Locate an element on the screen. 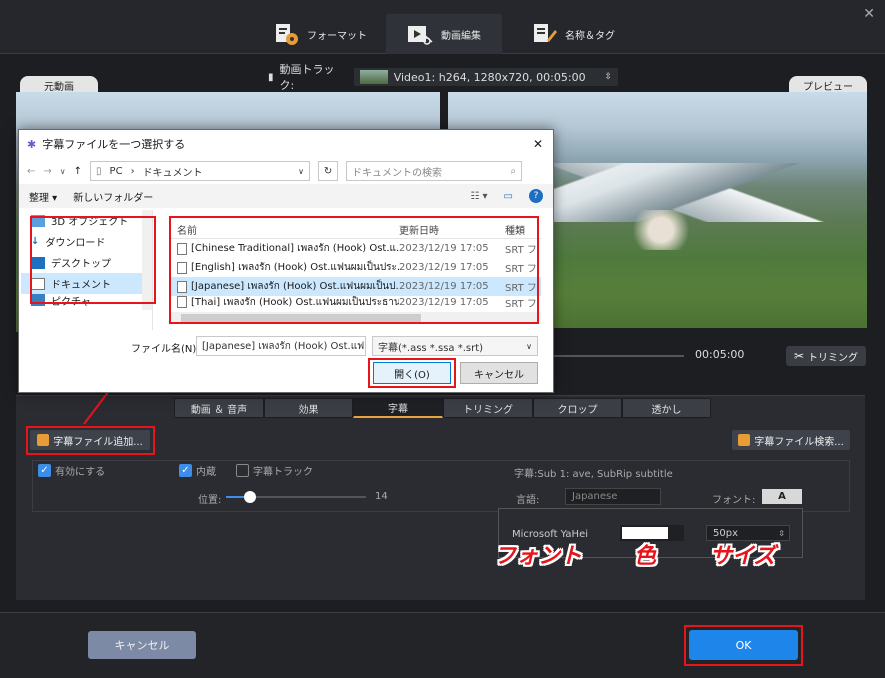 The image size is (885, 678). subtab-effects: 効果 is located at coordinates (308, 408).